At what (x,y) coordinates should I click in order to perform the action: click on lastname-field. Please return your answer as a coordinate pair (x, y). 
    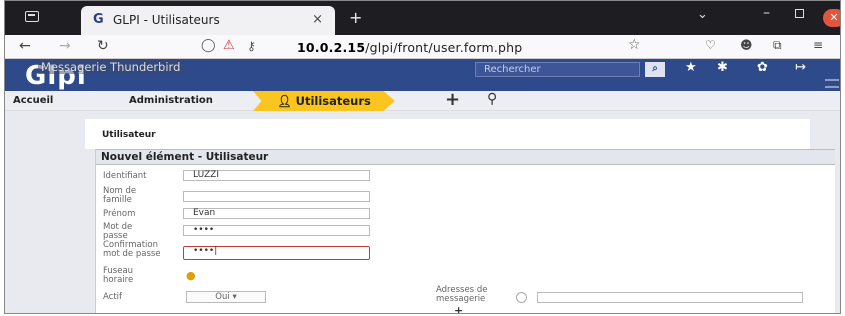
    Looking at the image, I should click on (276, 196).